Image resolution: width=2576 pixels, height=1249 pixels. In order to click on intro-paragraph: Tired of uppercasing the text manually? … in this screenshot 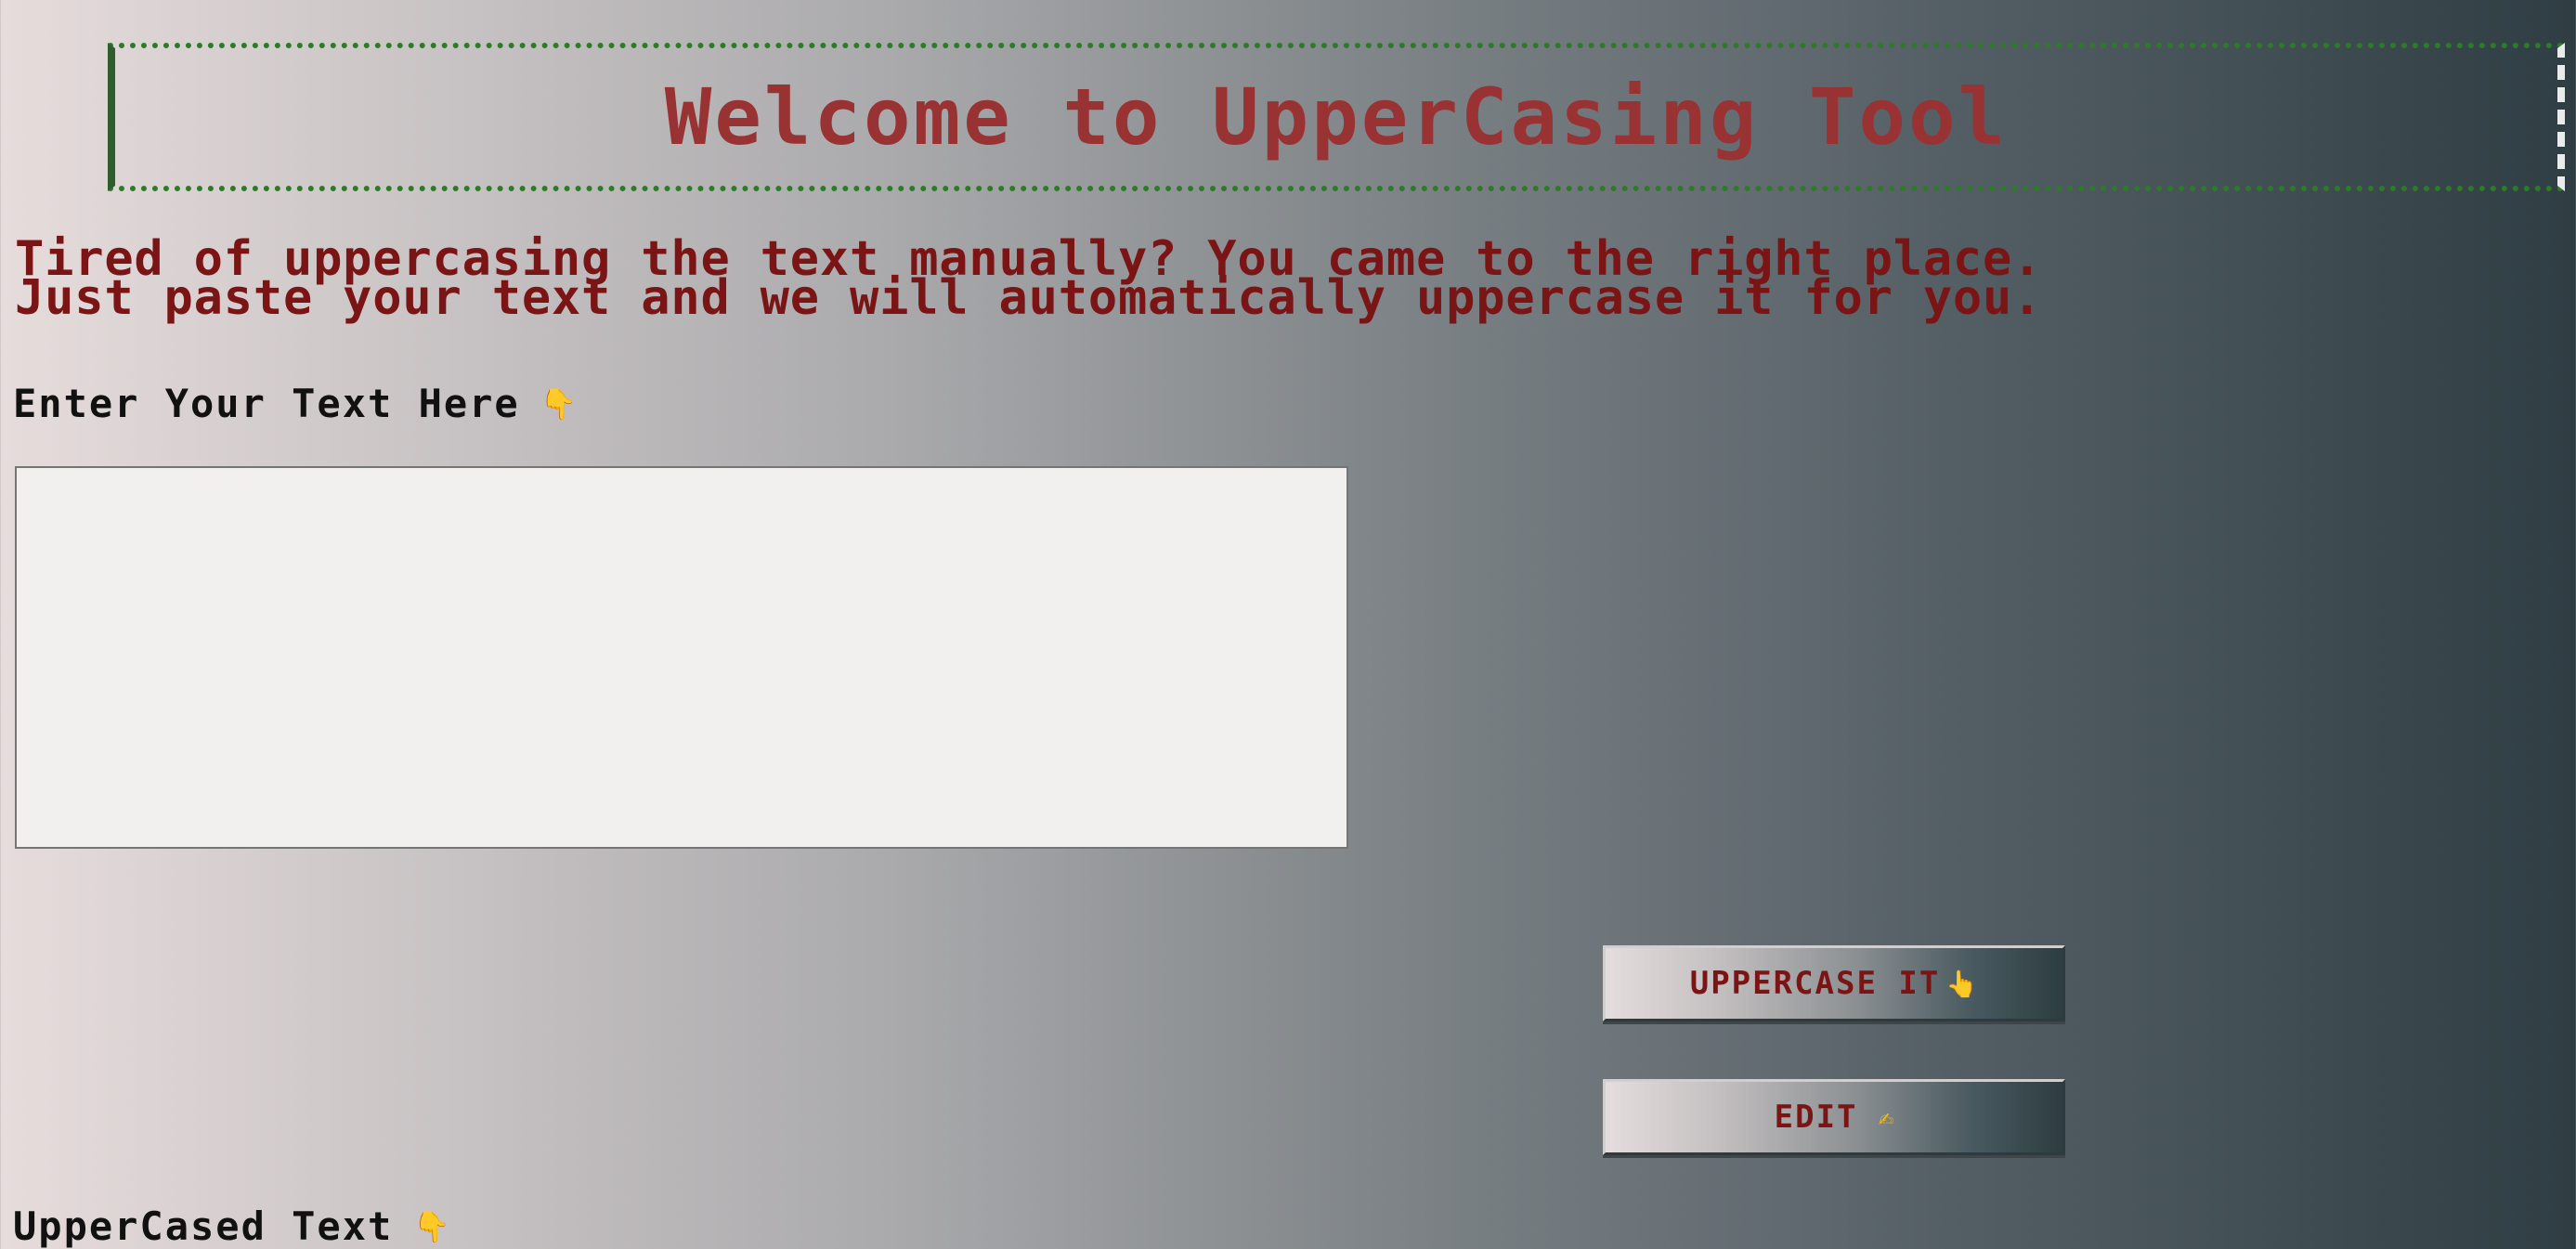, I will do `click(1287, 280)`.